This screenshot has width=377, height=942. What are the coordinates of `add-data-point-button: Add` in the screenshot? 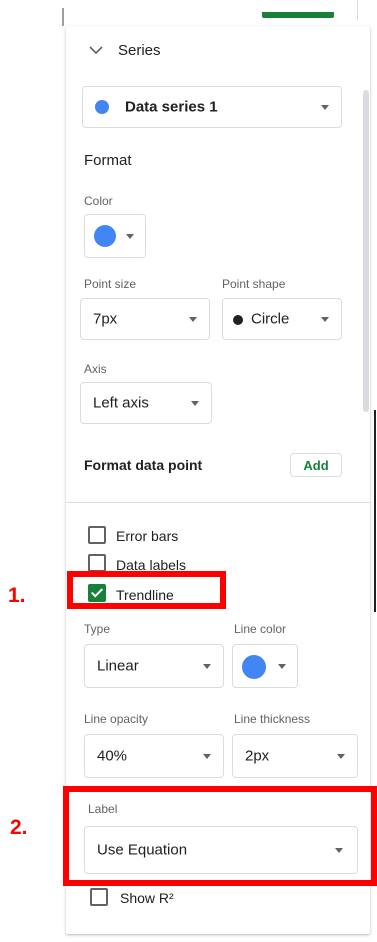 It's located at (316, 465).